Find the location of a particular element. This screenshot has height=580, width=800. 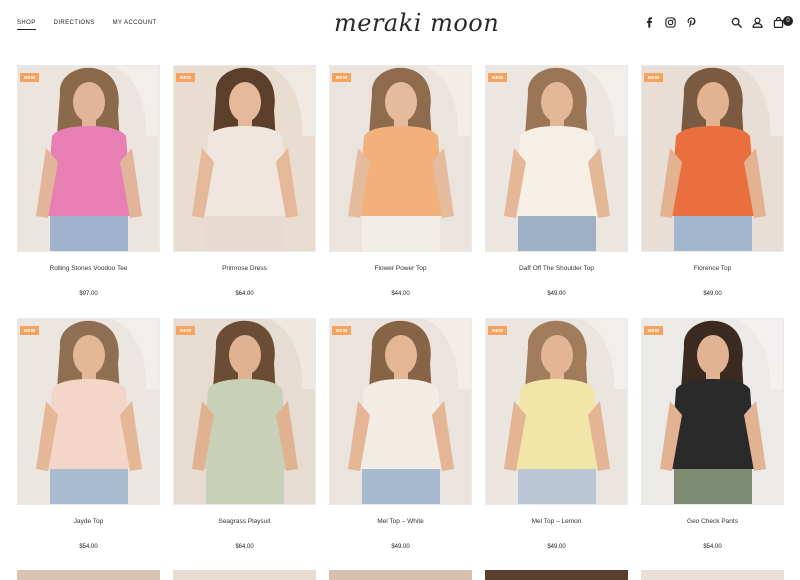

cart-icon: 0 is located at coordinates (783, 22).